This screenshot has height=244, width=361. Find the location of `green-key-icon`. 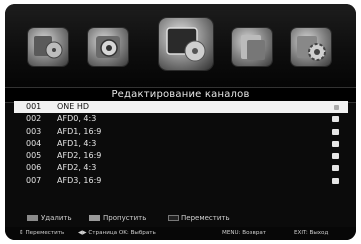

green-key-icon is located at coordinates (94, 218).